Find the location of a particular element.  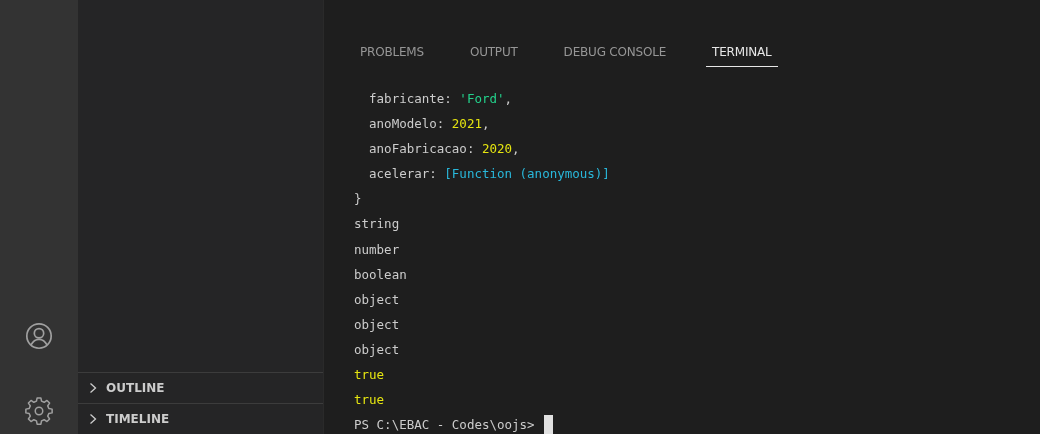

terminal-line: string is located at coordinates (377, 224).